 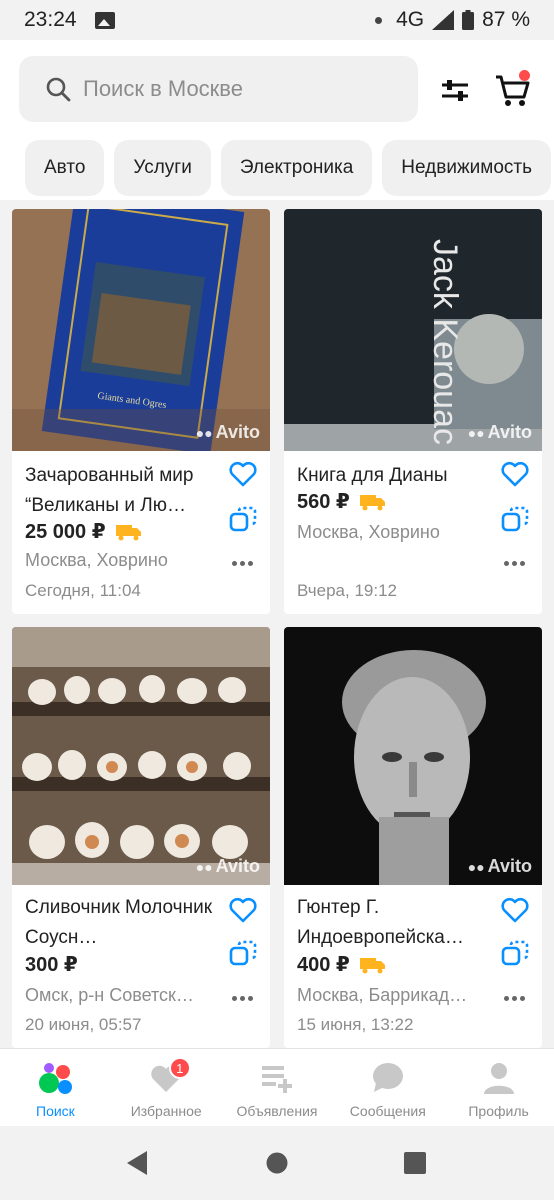 What do you see at coordinates (162, 168) in the screenshot?
I see `chip-services: Услуги` at bounding box center [162, 168].